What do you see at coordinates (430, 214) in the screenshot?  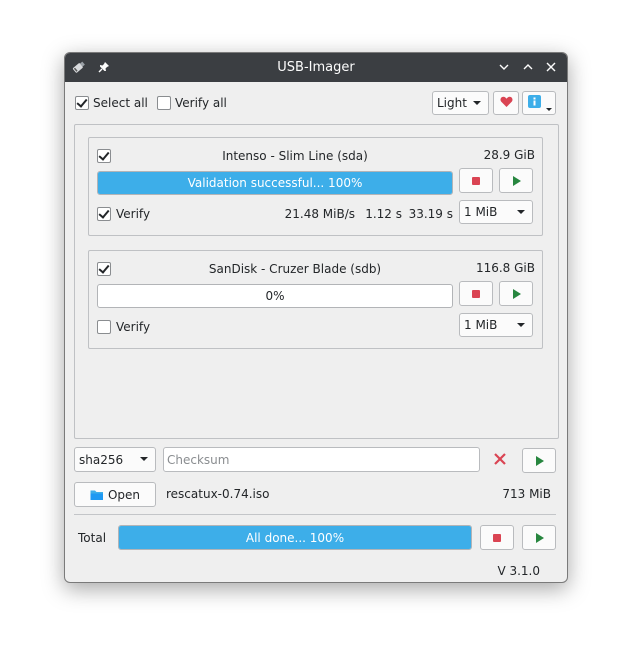 I see `device-total-time: 33.19 s` at bounding box center [430, 214].